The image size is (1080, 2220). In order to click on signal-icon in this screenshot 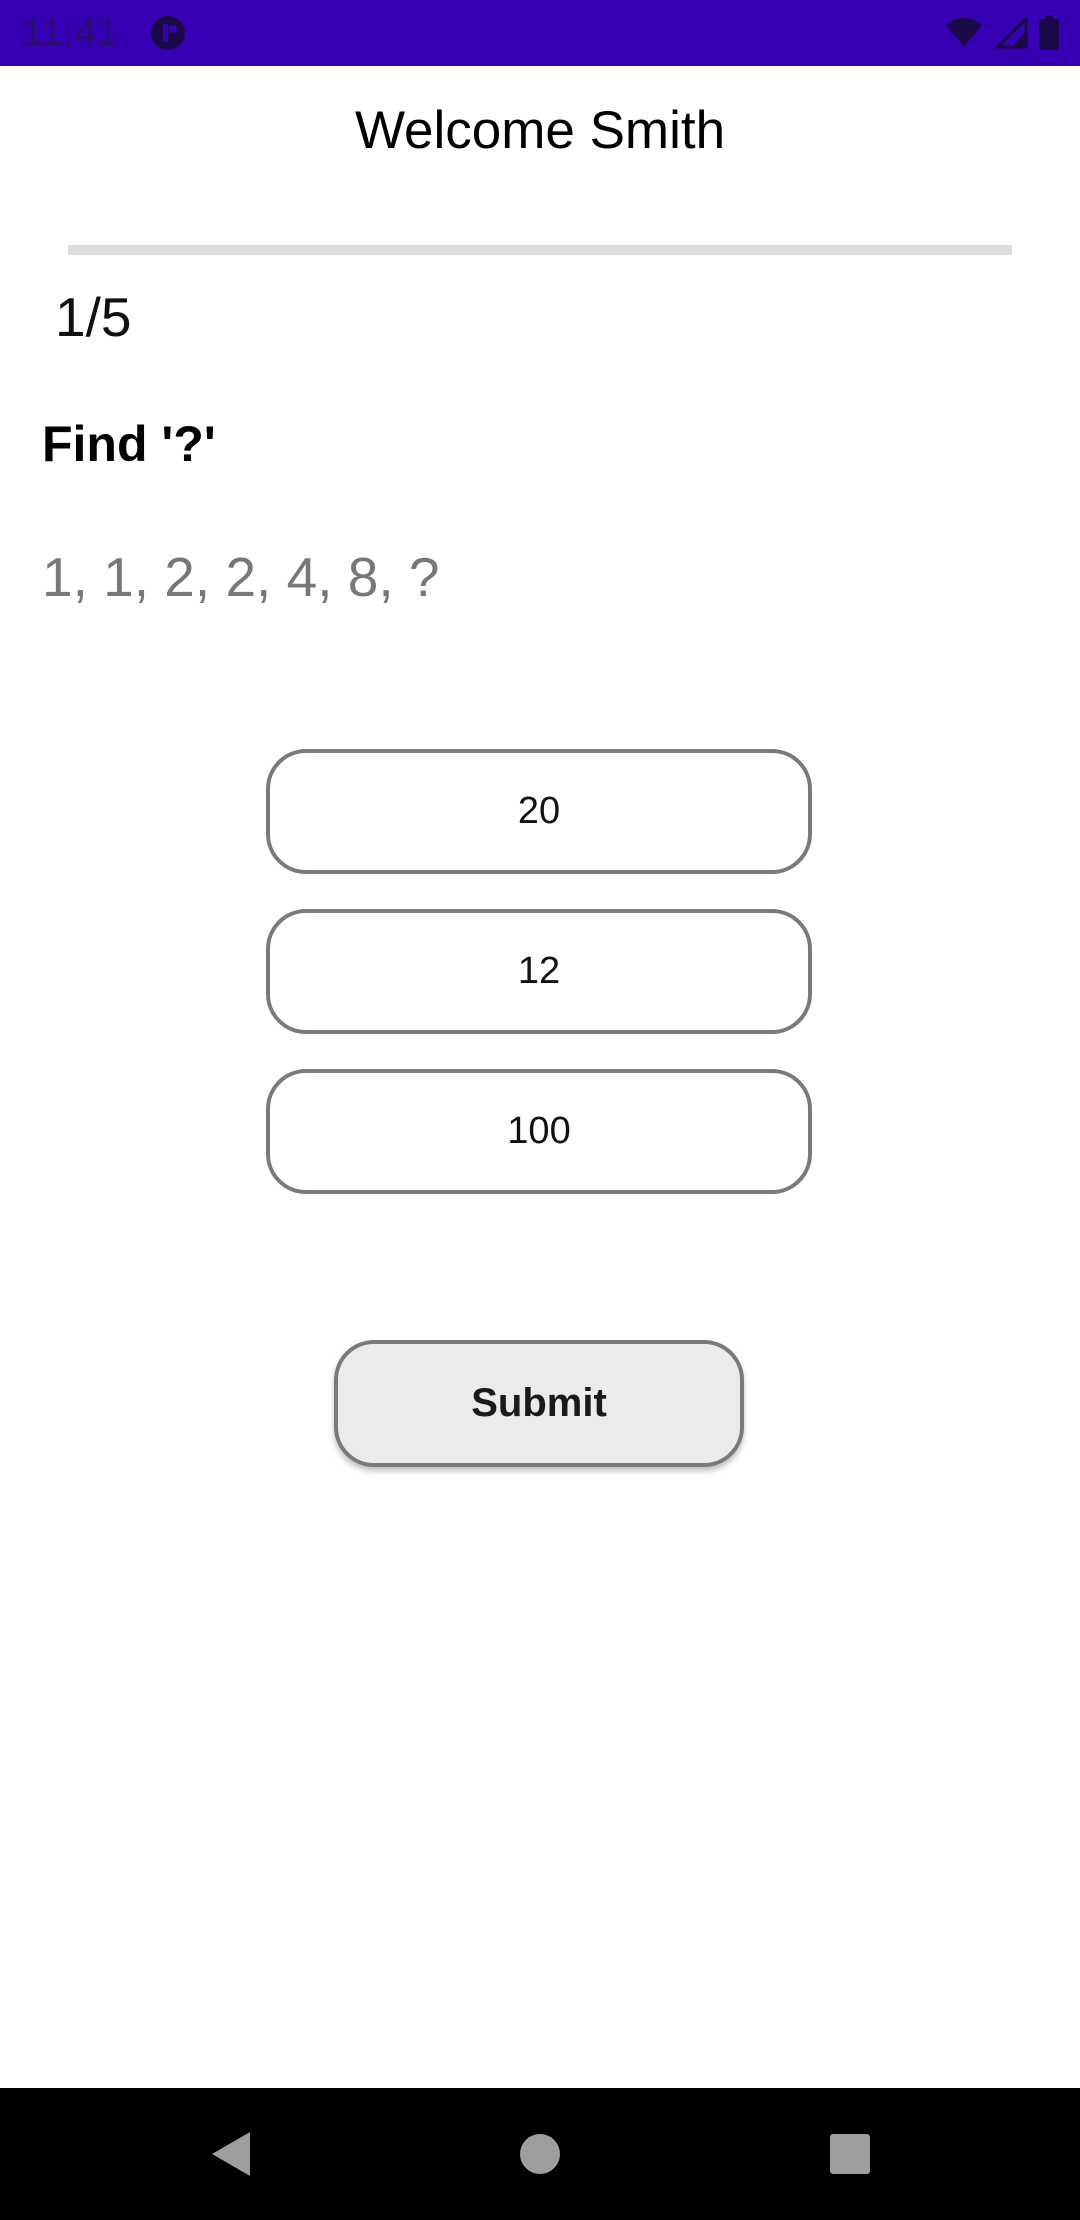, I will do `click(1011, 33)`.